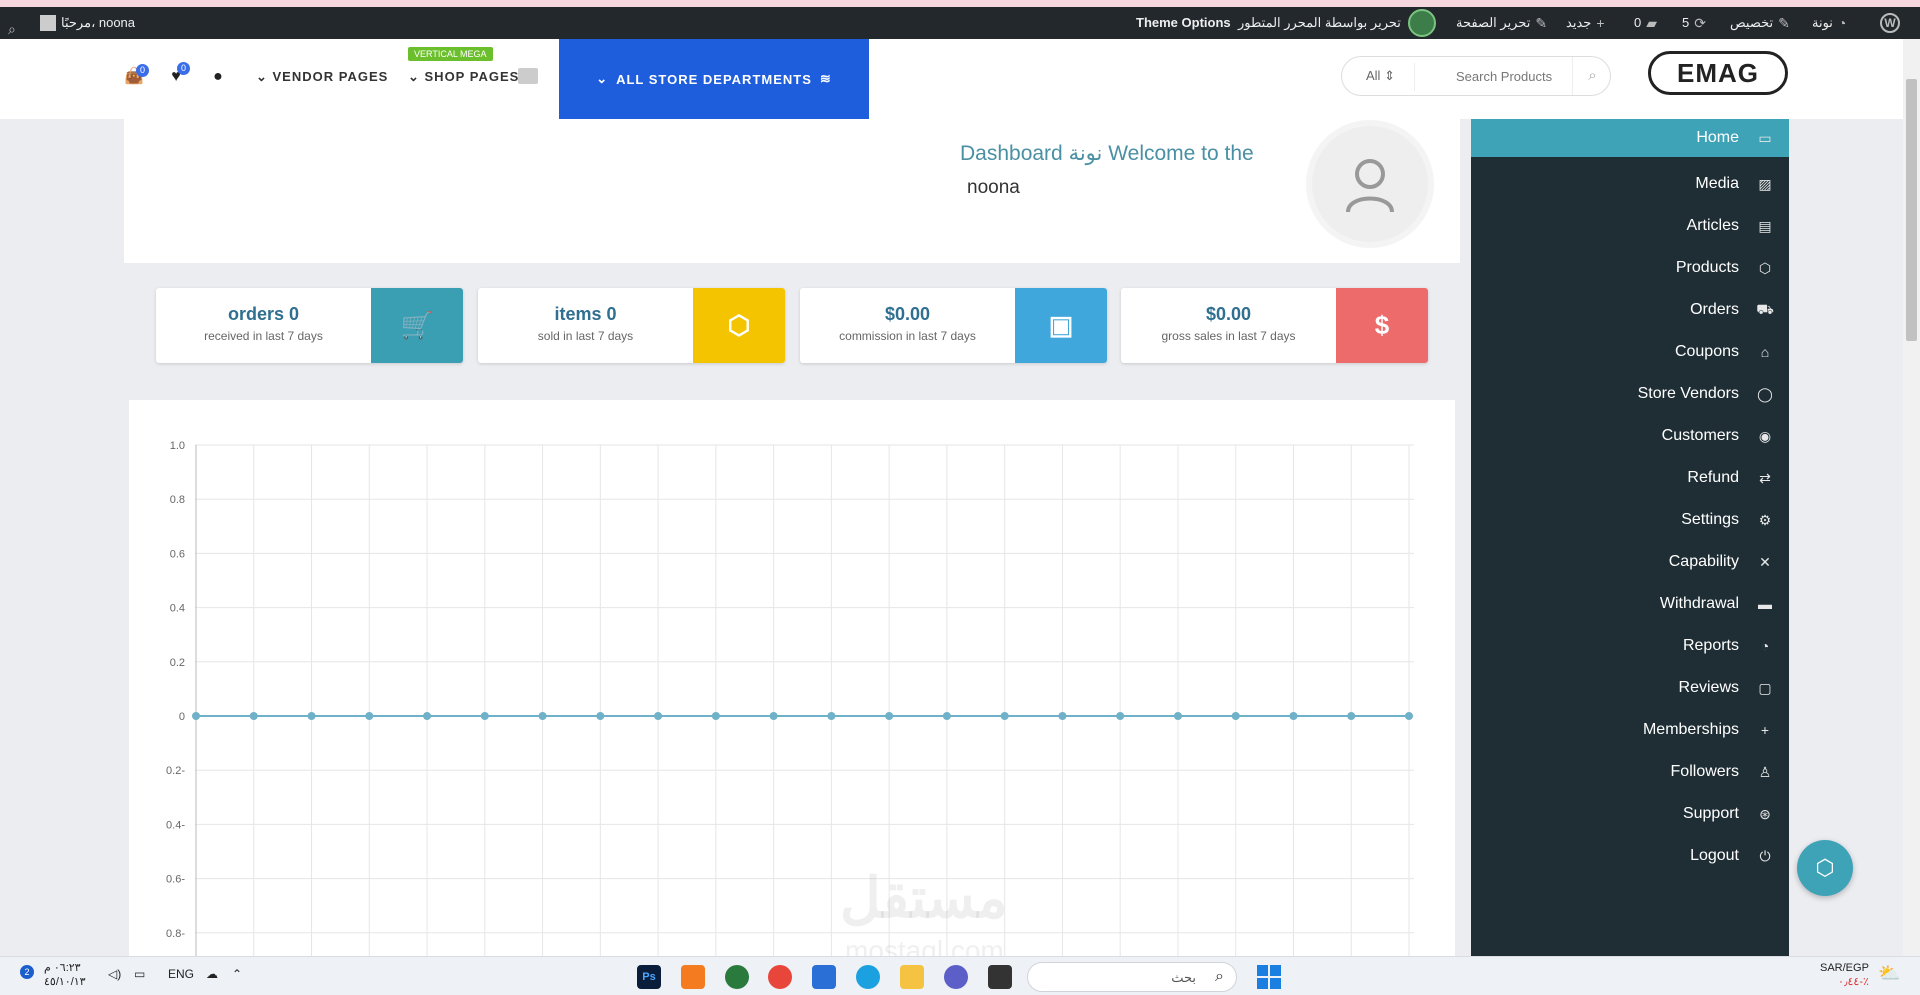  What do you see at coordinates (1645, 23) in the screenshot?
I see `admin-comments-link: 0 ▰` at bounding box center [1645, 23].